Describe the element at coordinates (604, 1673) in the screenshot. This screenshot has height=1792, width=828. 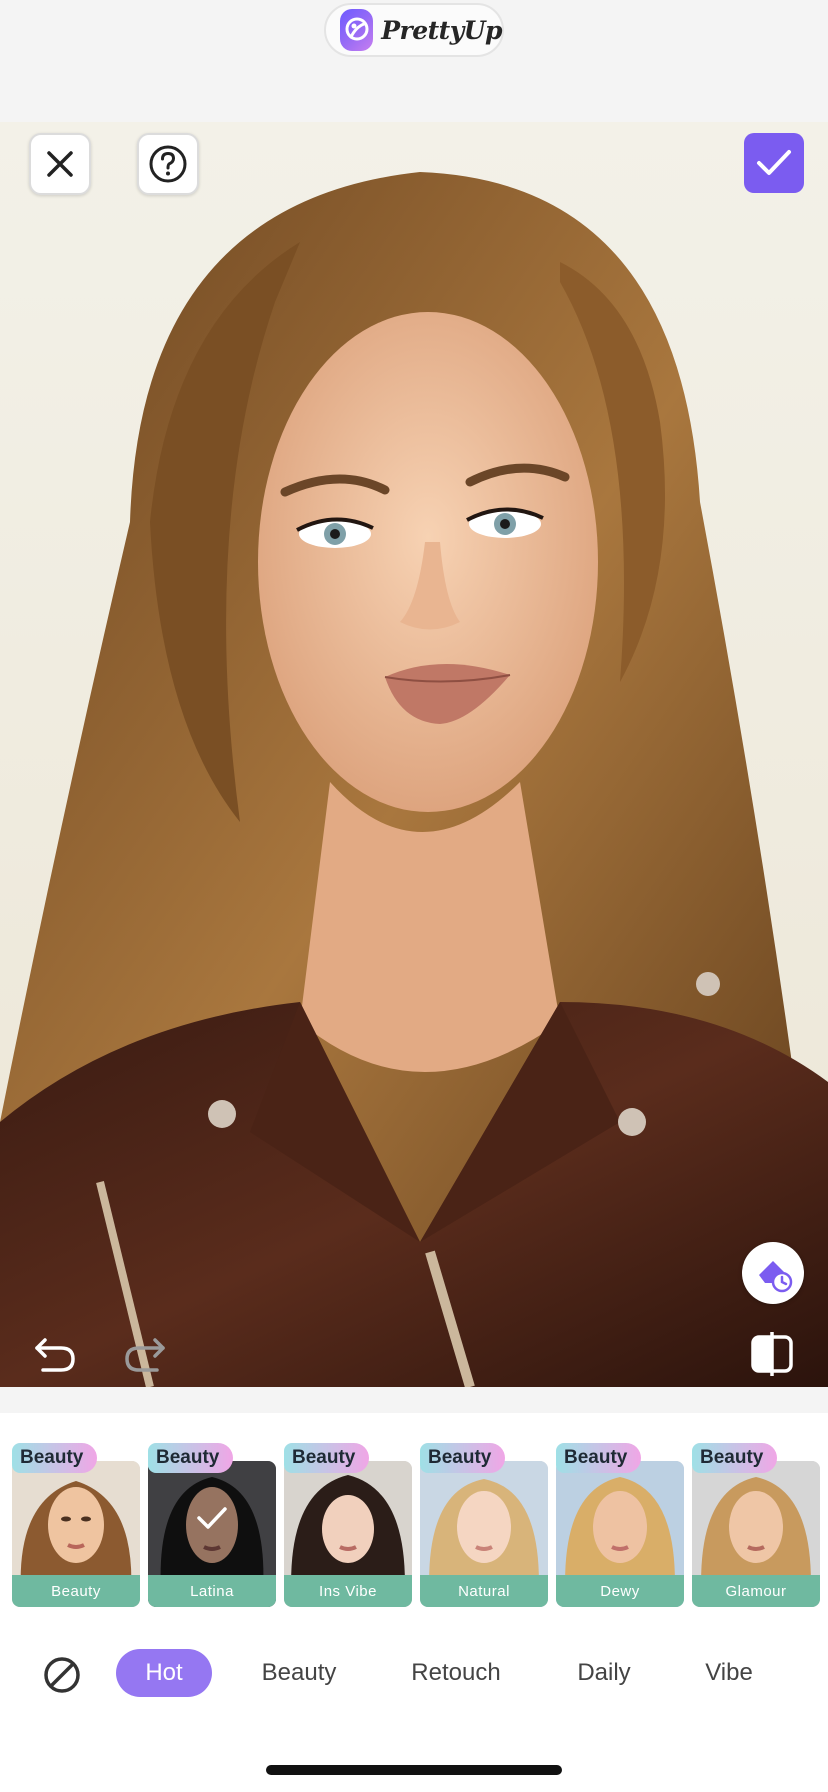
I see `tab-daily: Daily` at that location.